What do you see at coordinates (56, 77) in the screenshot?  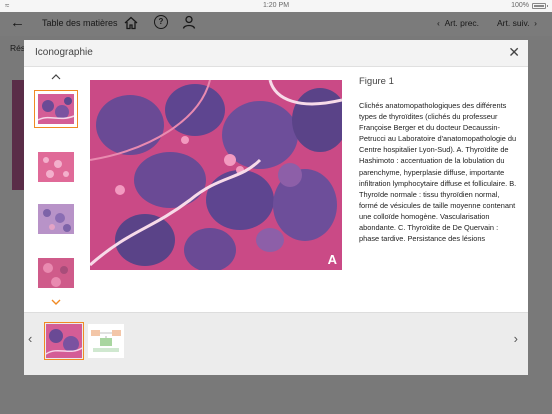 I see `chevron-up-icon` at bounding box center [56, 77].